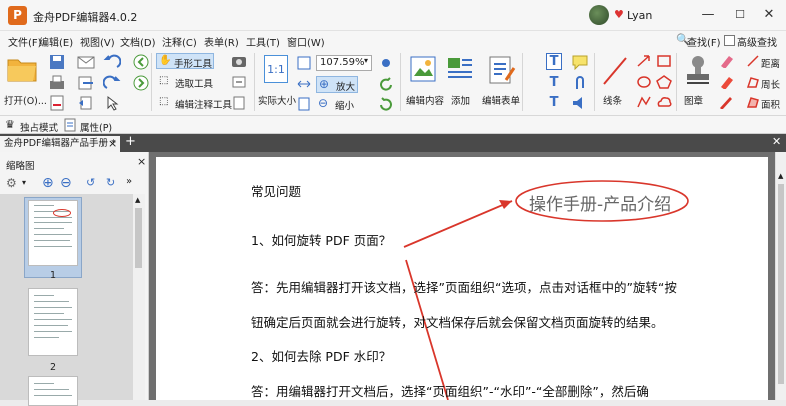 Image resolution: width=786 pixels, height=406 pixels. I want to click on print-icon, so click(57, 83).